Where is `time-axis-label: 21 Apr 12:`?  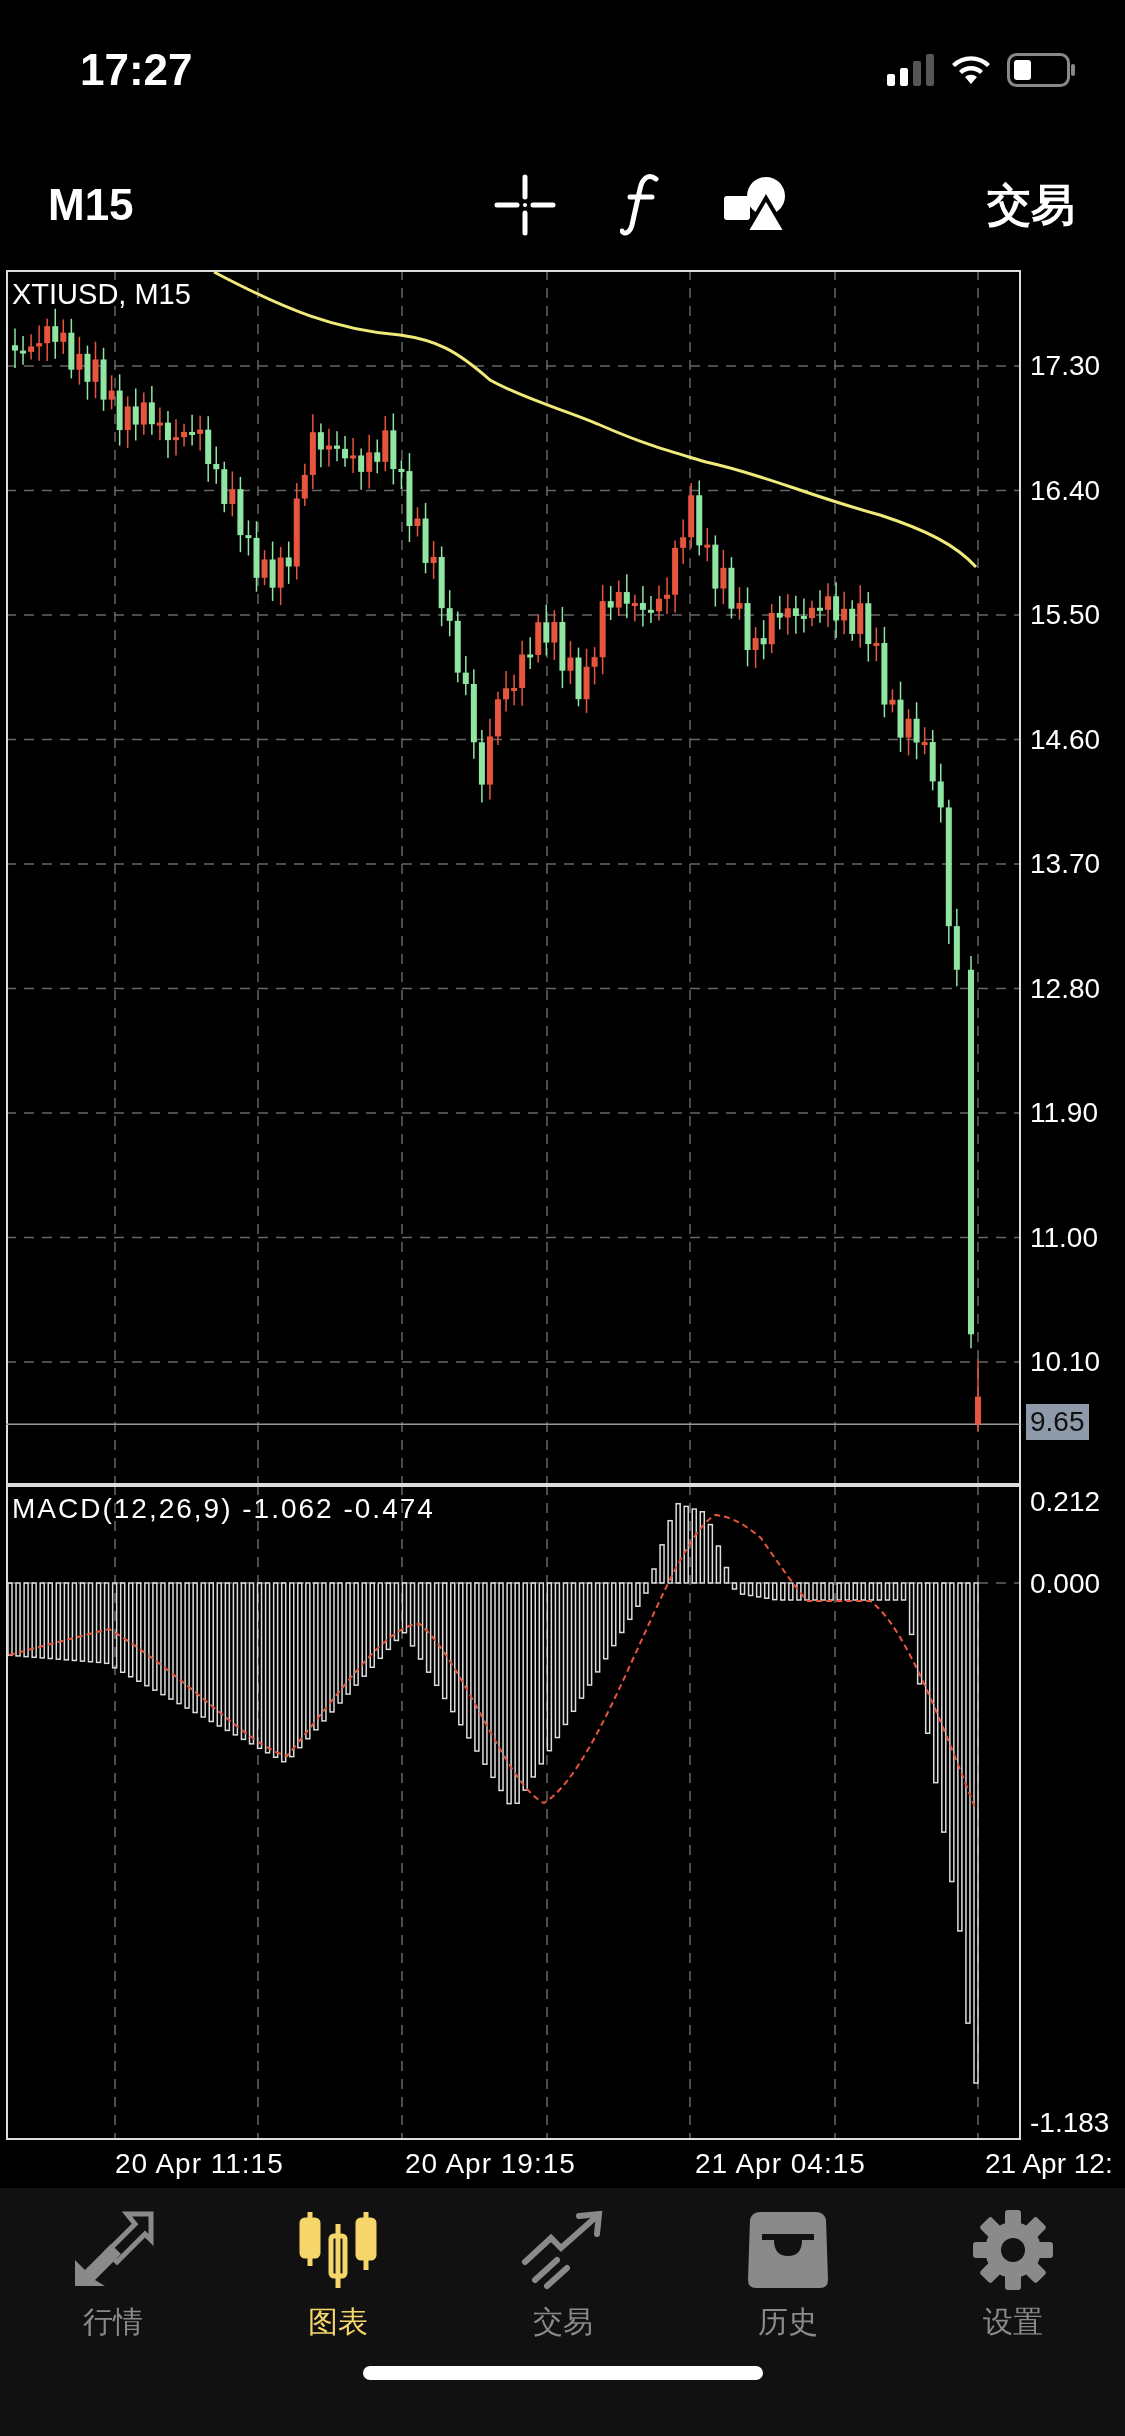
time-axis-label: 21 Apr 12: is located at coordinates (1049, 2164).